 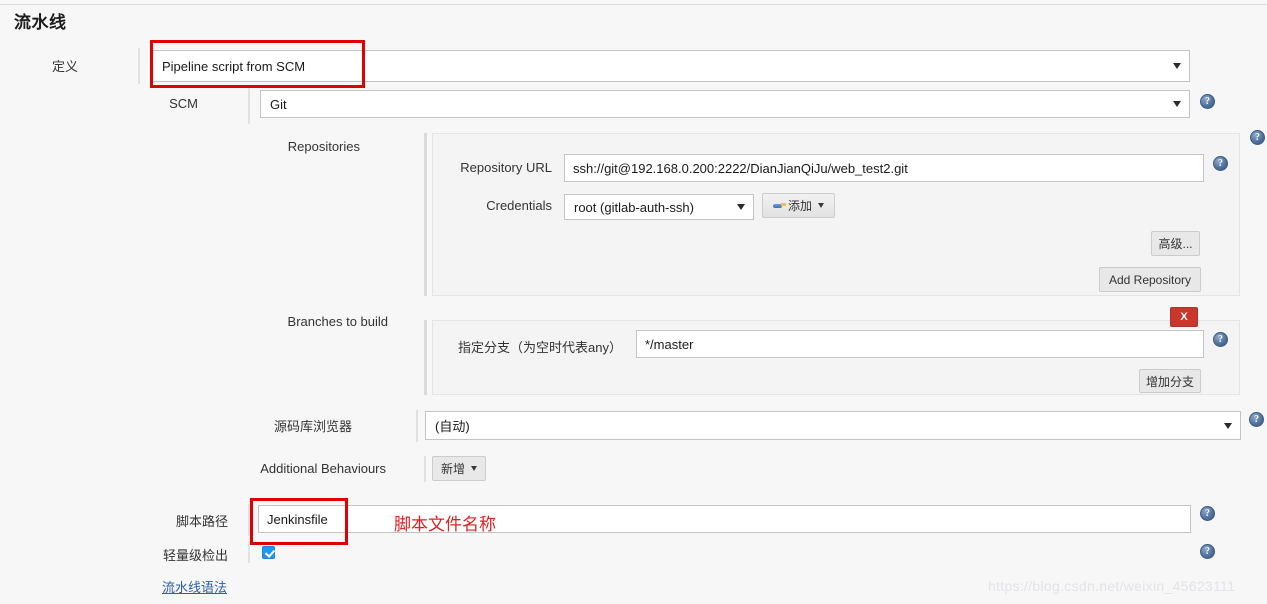 I want to click on definition-select-value: Pipeline script from SCM, so click(x=234, y=66).